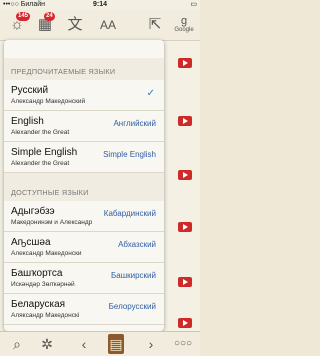  I want to click on google-search-button: g Google, so click(184, 25).